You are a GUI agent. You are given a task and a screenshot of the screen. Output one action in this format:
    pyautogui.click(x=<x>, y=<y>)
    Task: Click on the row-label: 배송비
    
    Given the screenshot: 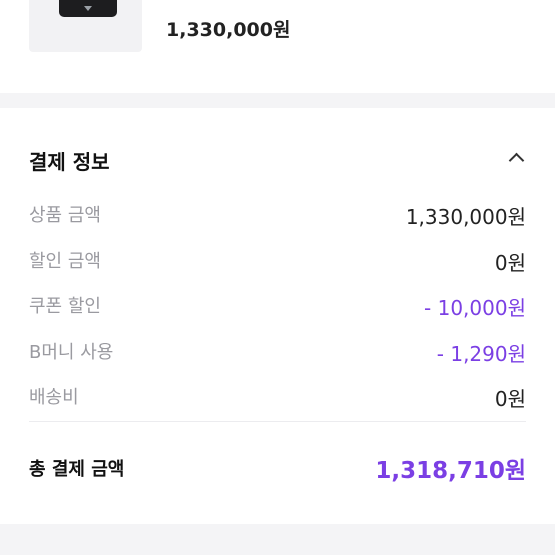 What is the action you would take?
    pyautogui.click(x=54, y=397)
    